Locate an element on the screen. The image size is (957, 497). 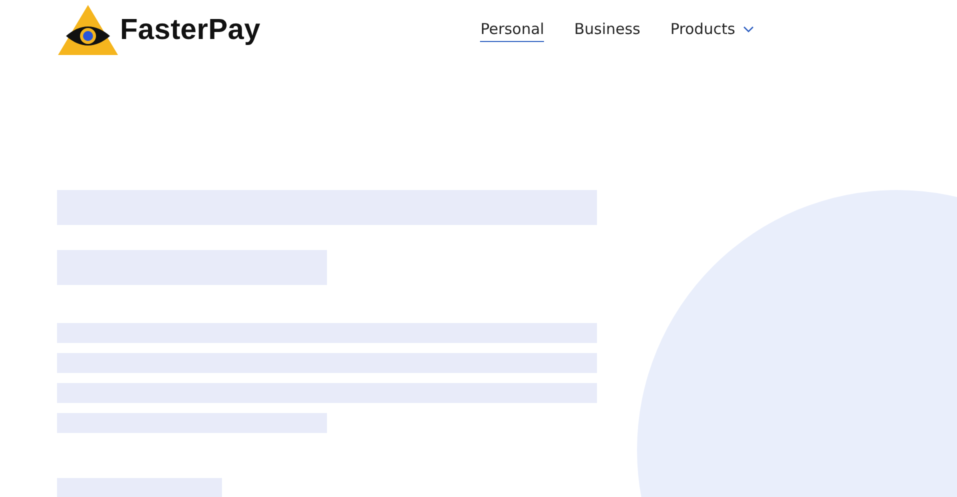
nav-link: Business is located at coordinates (607, 31).